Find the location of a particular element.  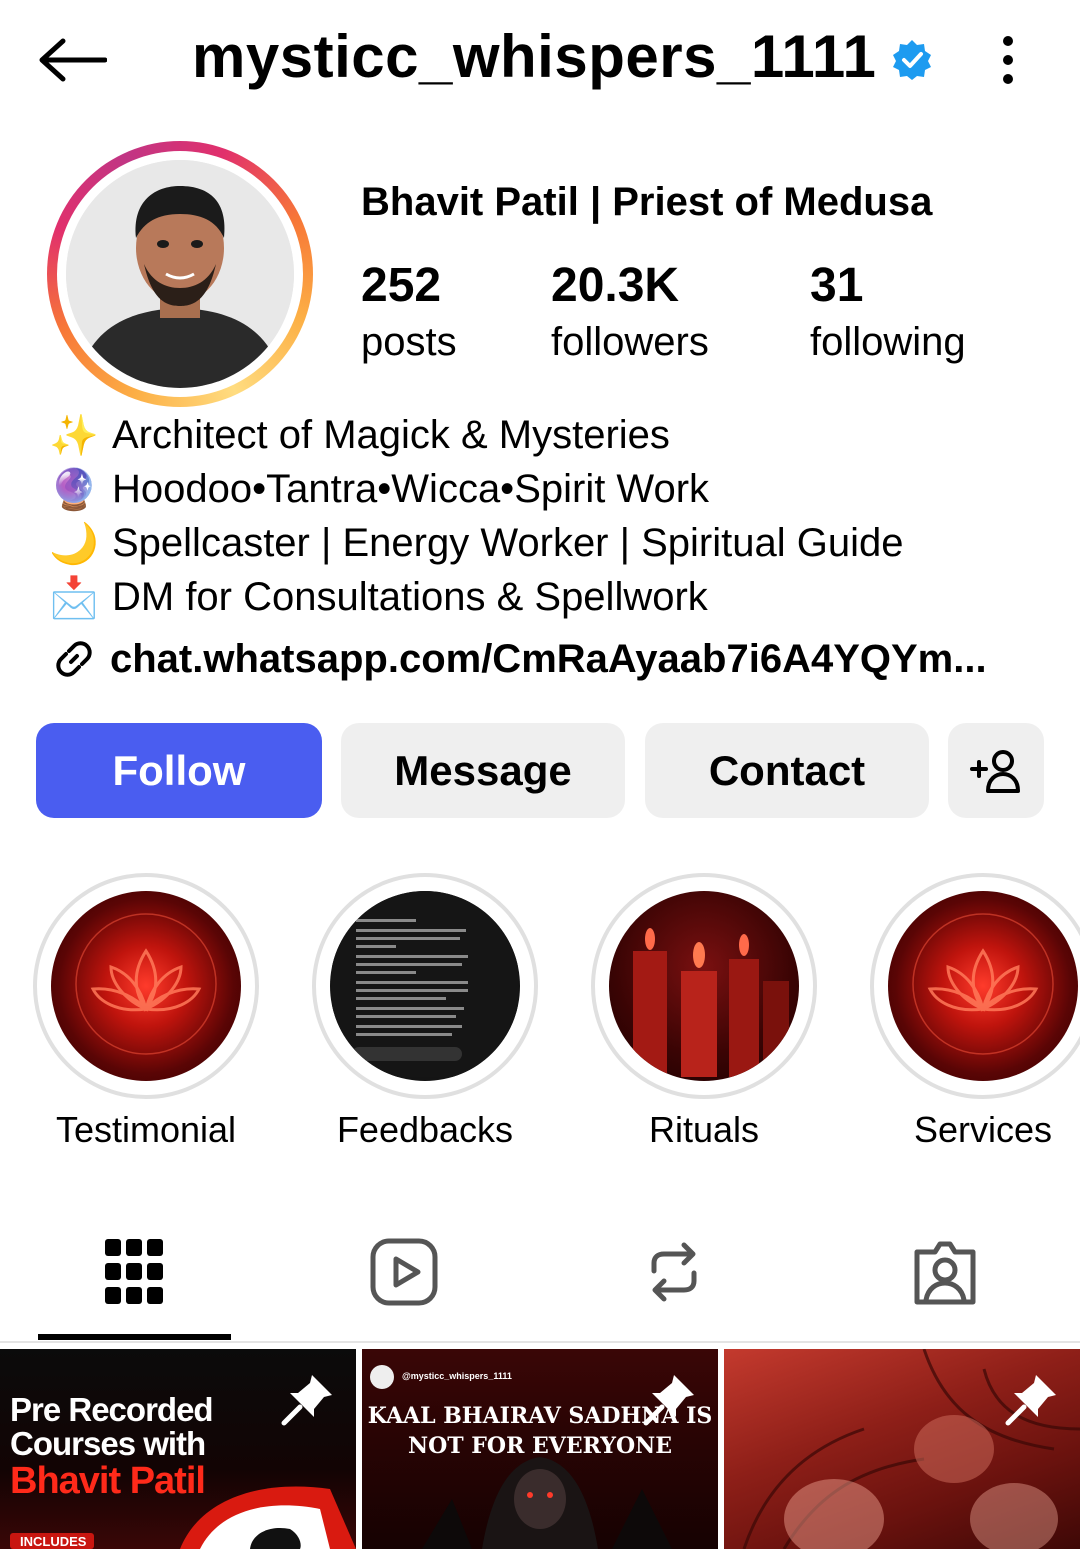

following-count: 31 is located at coordinates (837, 285).